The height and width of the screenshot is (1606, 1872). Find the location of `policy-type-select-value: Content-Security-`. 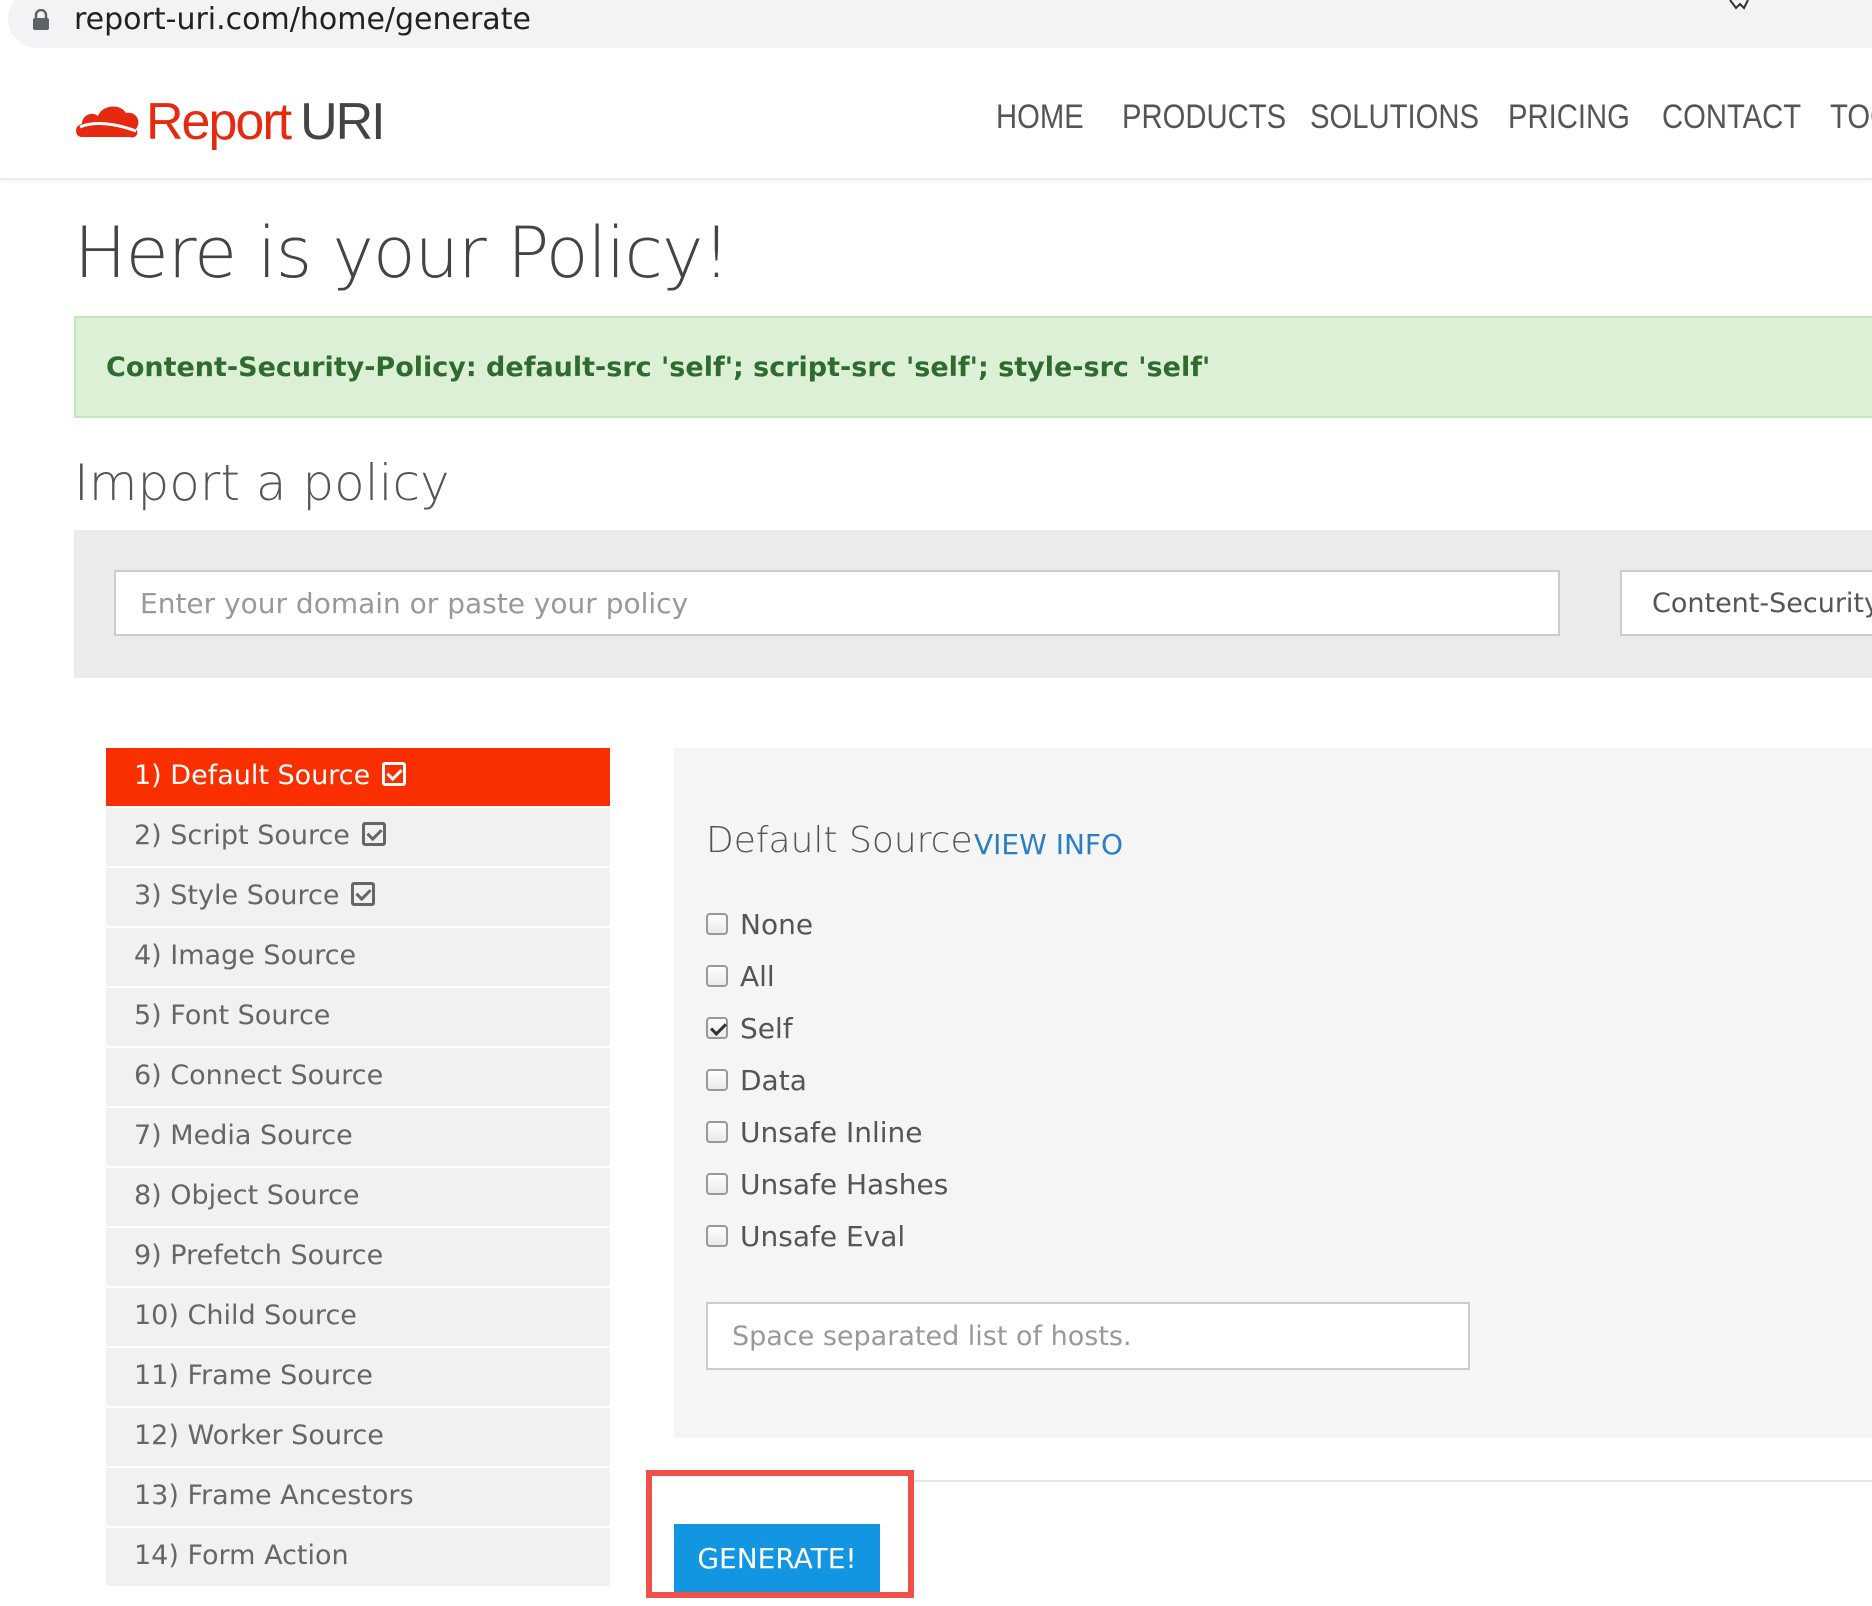

policy-type-select-value: Content-Security- is located at coordinates (1762, 603).